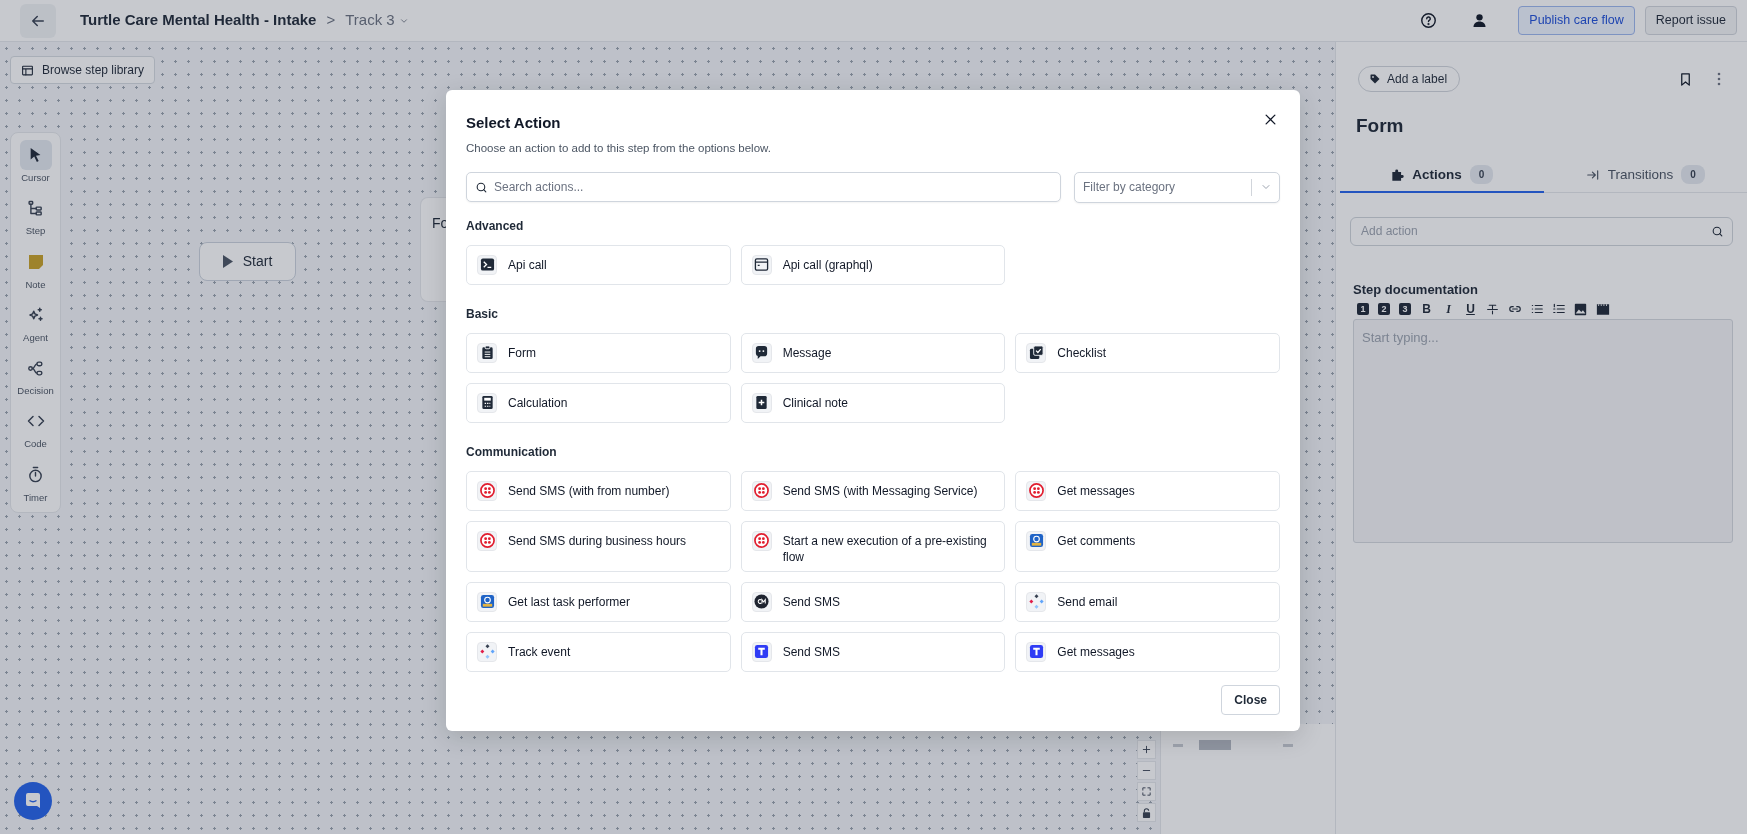  I want to click on fit-view-button, so click(1146, 791).